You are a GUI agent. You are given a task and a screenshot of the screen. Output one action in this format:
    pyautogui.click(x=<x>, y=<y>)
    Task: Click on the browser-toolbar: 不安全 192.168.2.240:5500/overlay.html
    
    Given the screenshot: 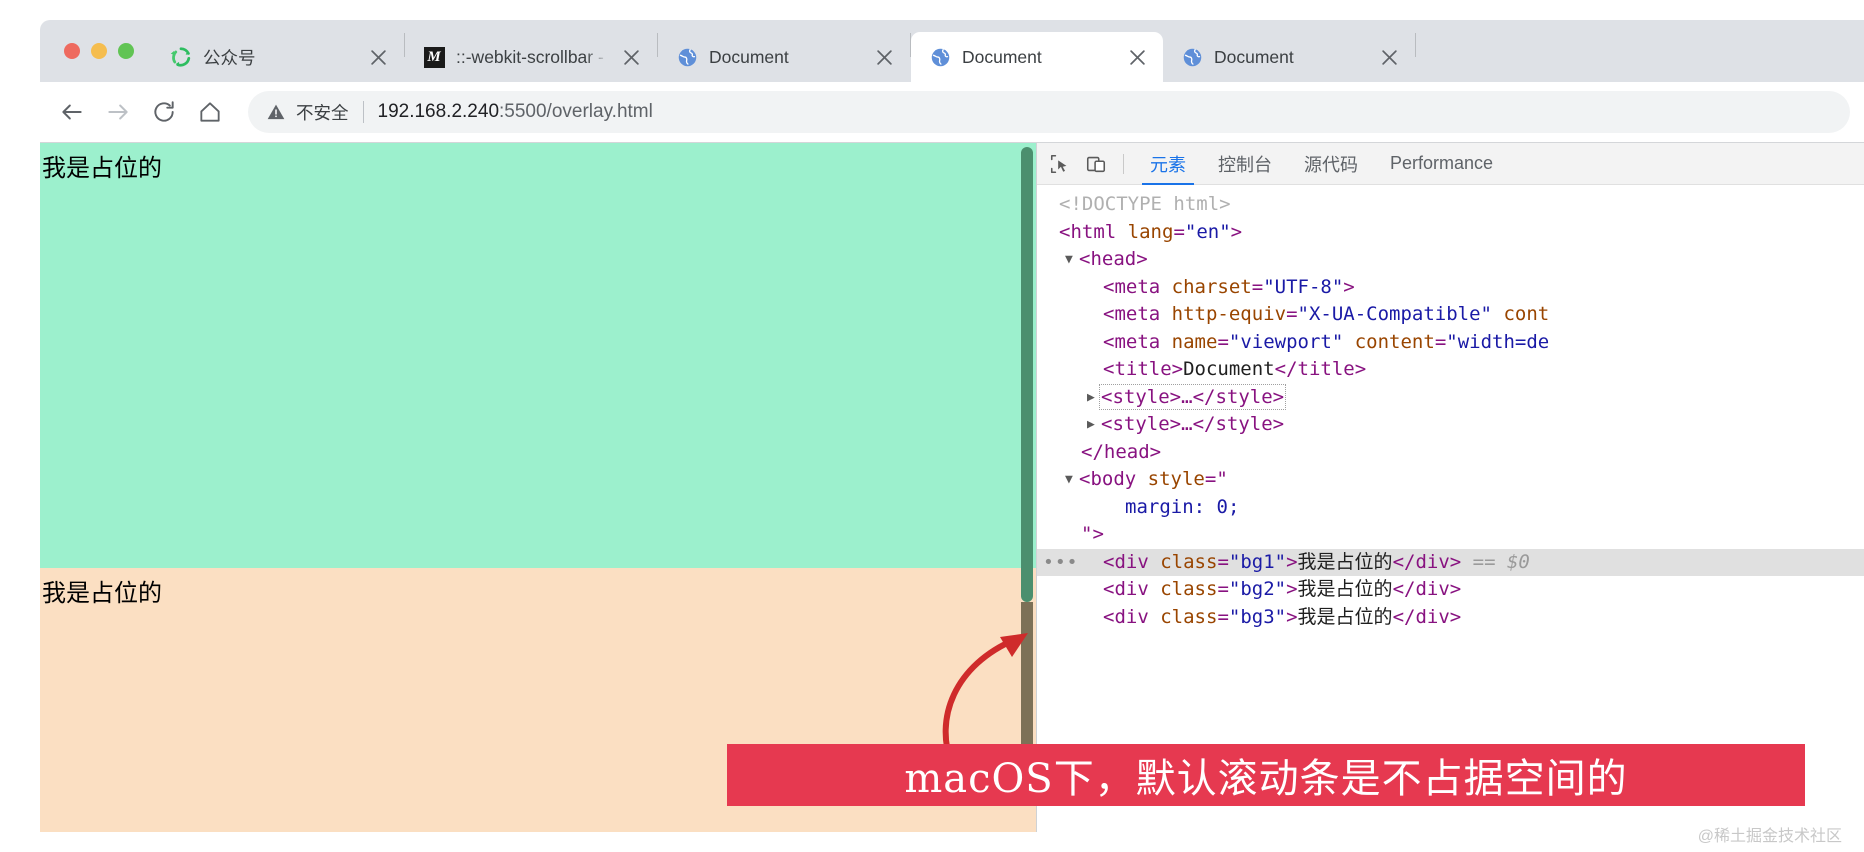 What is the action you would take?
    pyautogui.click(x=952, y=112)
    